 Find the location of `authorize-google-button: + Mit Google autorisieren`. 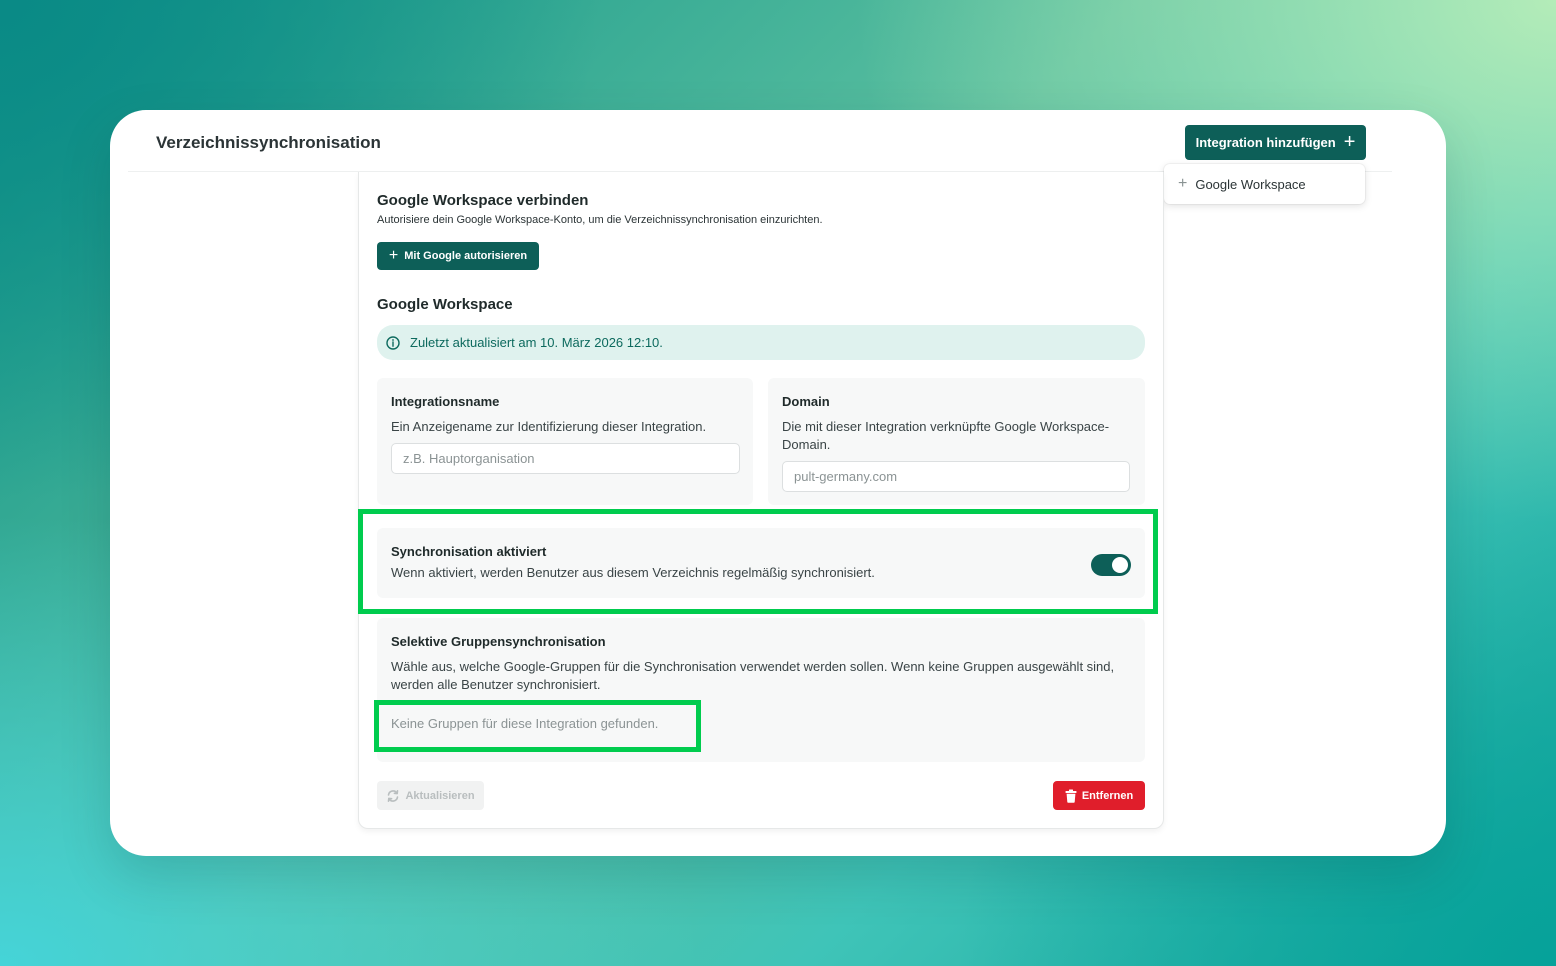

authorize-google-button: + Mit Google autorisieren is located at coordinates (458, 256).